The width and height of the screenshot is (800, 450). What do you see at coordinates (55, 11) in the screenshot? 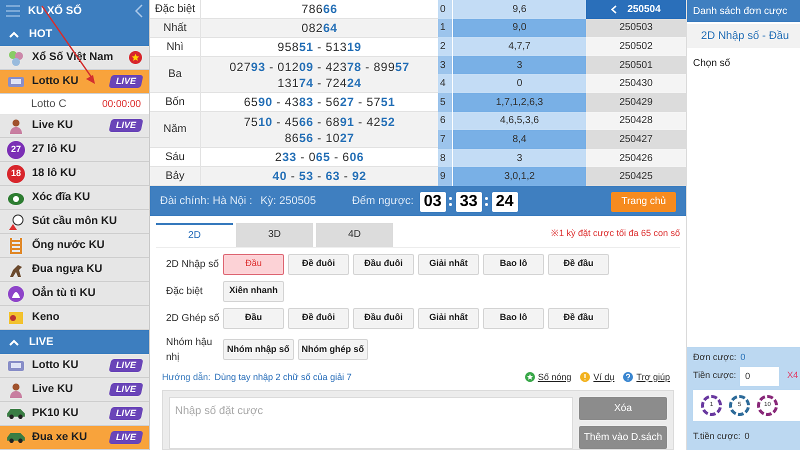
I see `sidebar-title: KU XỔ SỐ` at bounding box center [55, 11].